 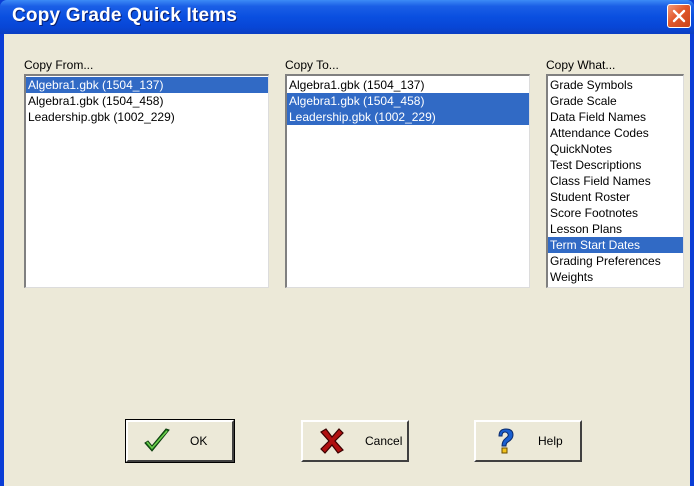 I want to click on cancel-label: Cancel, so click(x=384, y=441).